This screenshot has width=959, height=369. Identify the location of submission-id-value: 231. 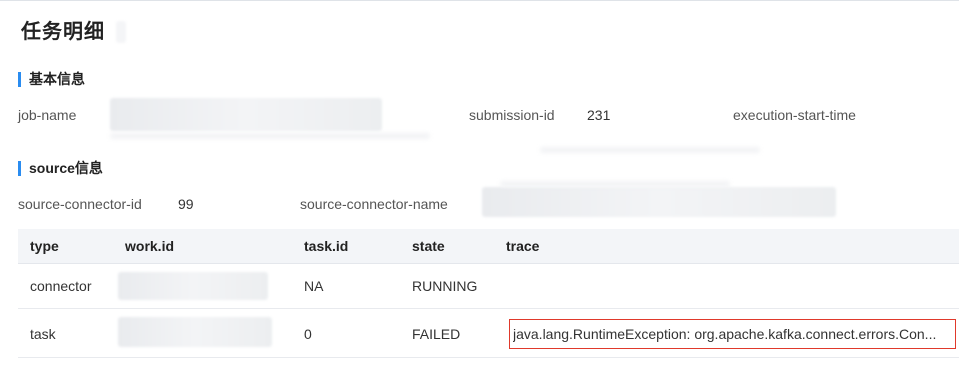
(599, 115).